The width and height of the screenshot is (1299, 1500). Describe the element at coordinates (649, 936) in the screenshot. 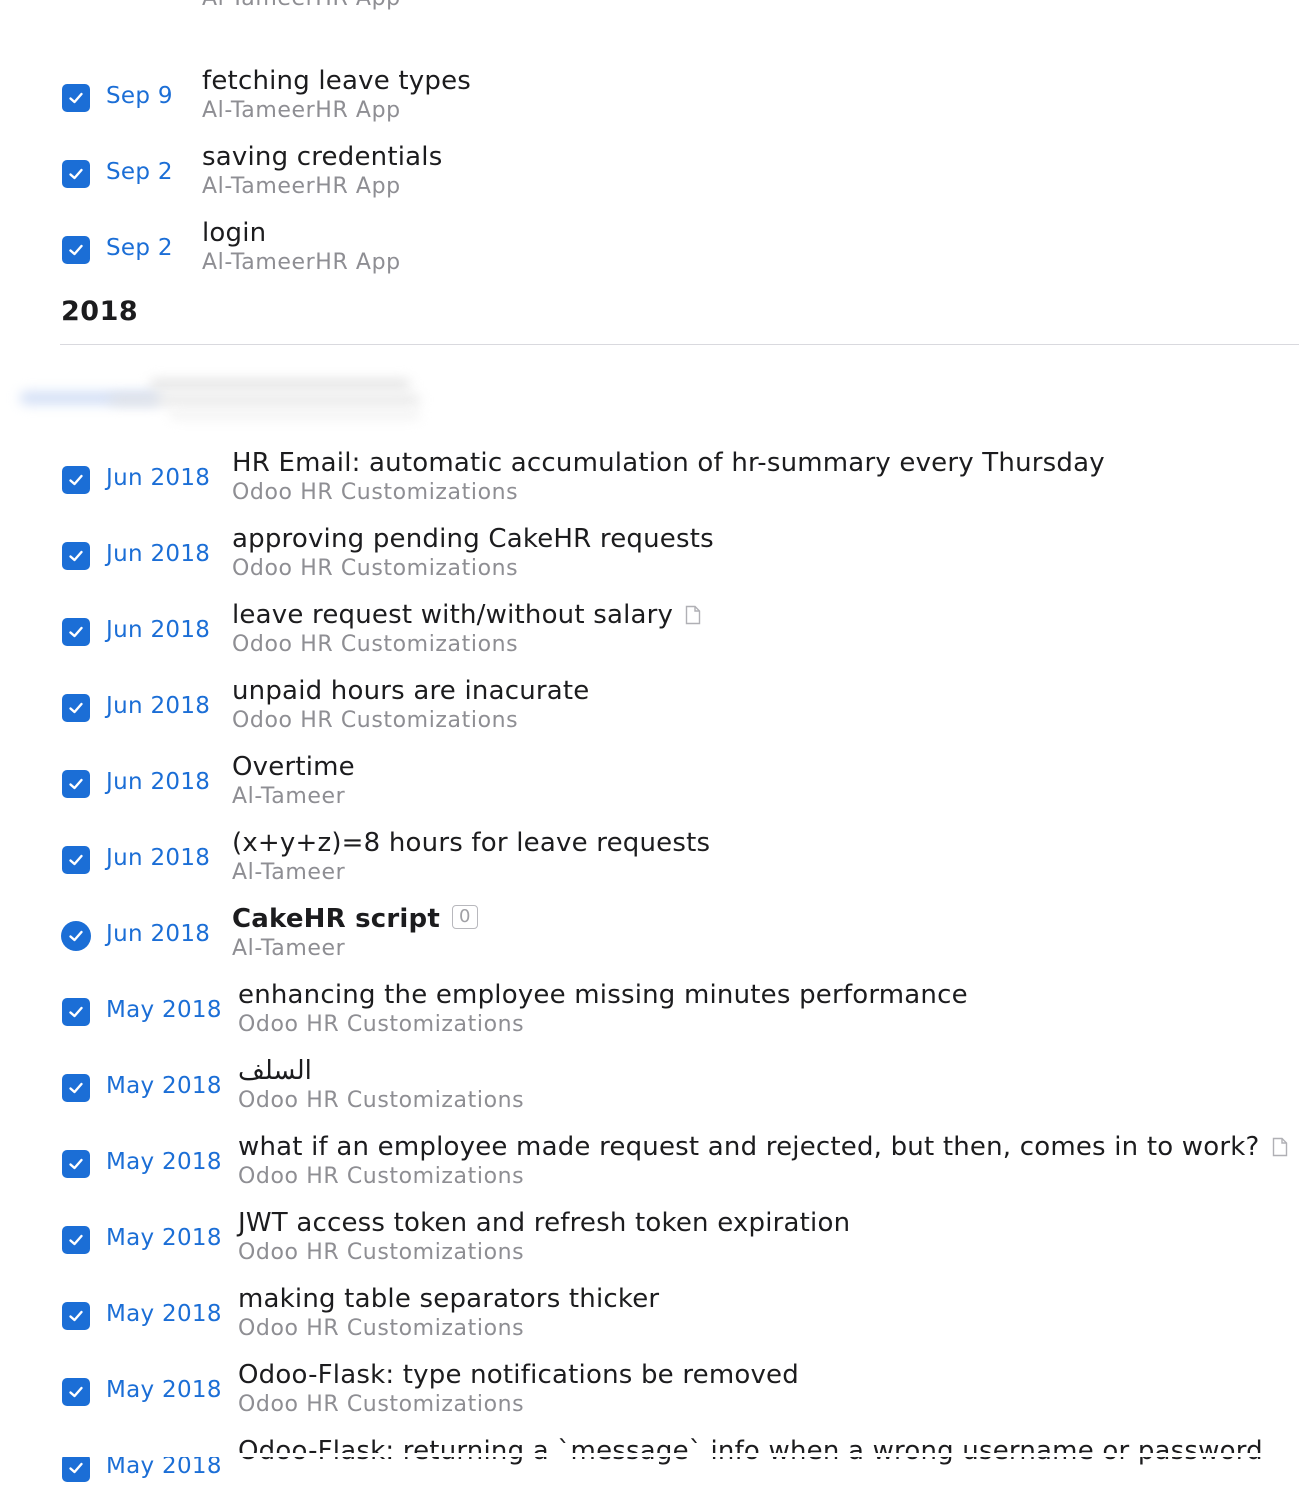

I see `todo-row: Jun 2018 CakeHR script 0 Al-Tameer` at that location.